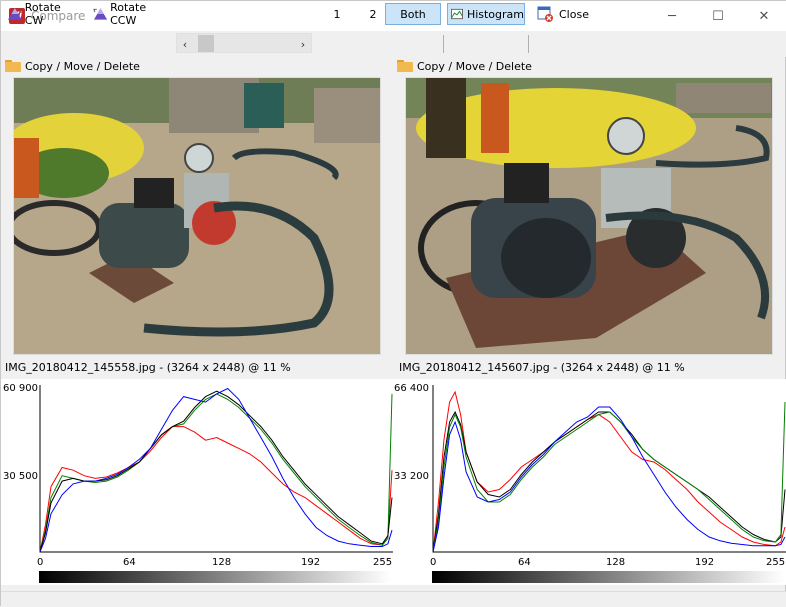 This screenshot has width=786, height=607. Describe the element at coordinates (413, 14) in the screenshot. I see `view-both-button: Both` at that location.